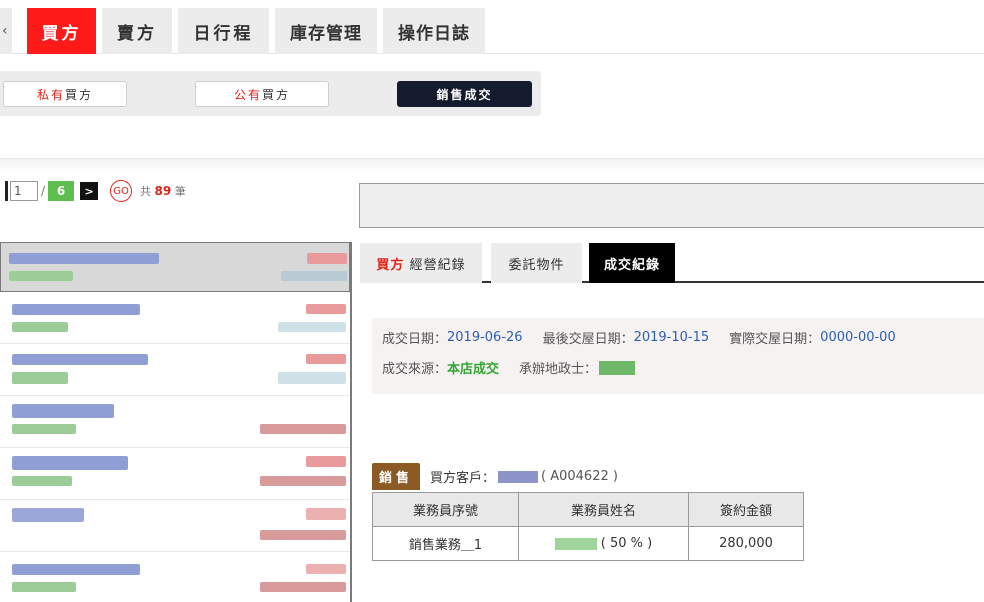 This screenshot has height=602, width=984. Describe the element at coordinates (390, 265) in the screenshot. I see `tab-buyer-prefix: 買方` at that location.